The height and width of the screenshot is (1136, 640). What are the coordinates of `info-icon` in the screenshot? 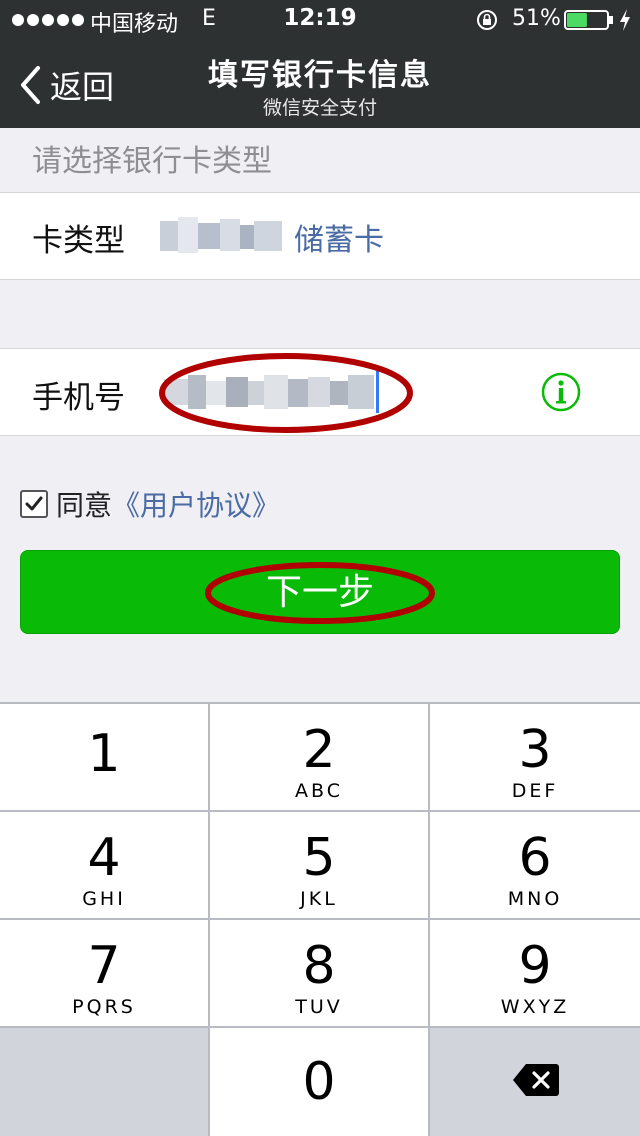 It's located at (561, 392).